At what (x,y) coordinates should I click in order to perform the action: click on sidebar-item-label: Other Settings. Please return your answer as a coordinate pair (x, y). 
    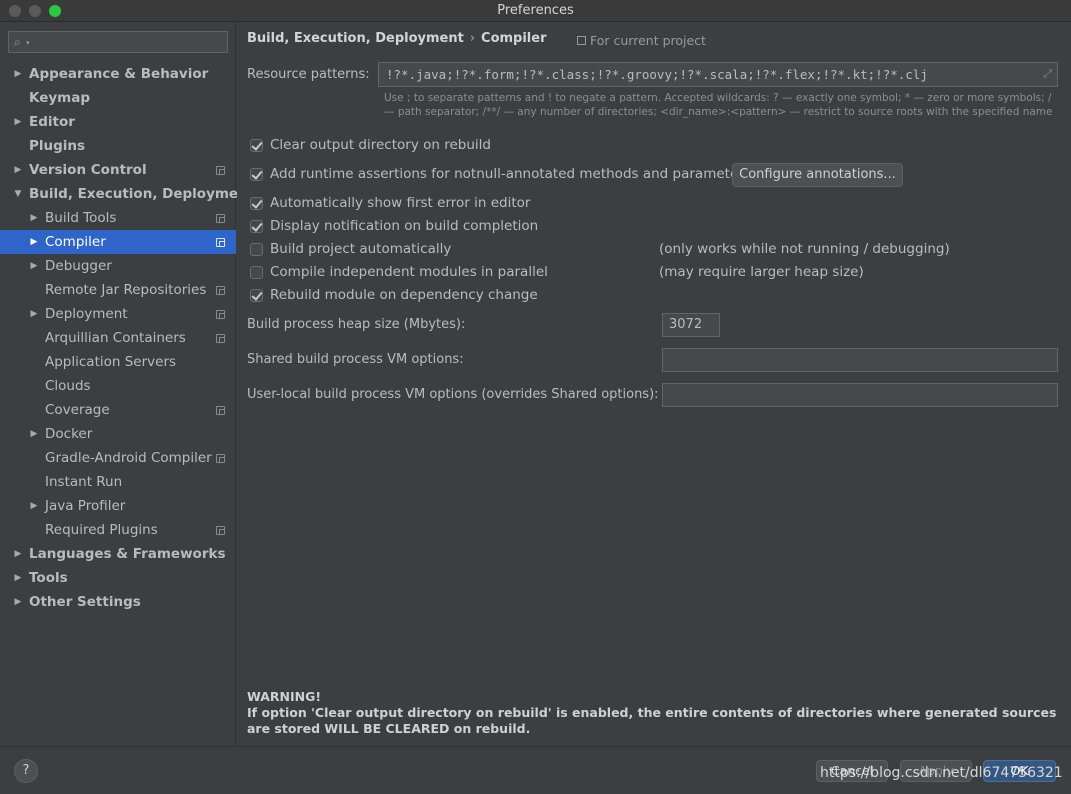
    Looking at the image, I should click on (85, 602).